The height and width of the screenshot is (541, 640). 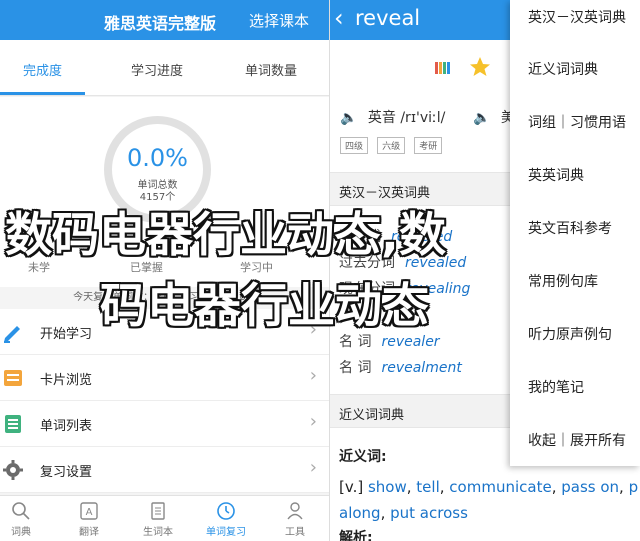 I want to click on progress-ring: 0.0% 单词总数 4157个, so click(x=157, y=169).